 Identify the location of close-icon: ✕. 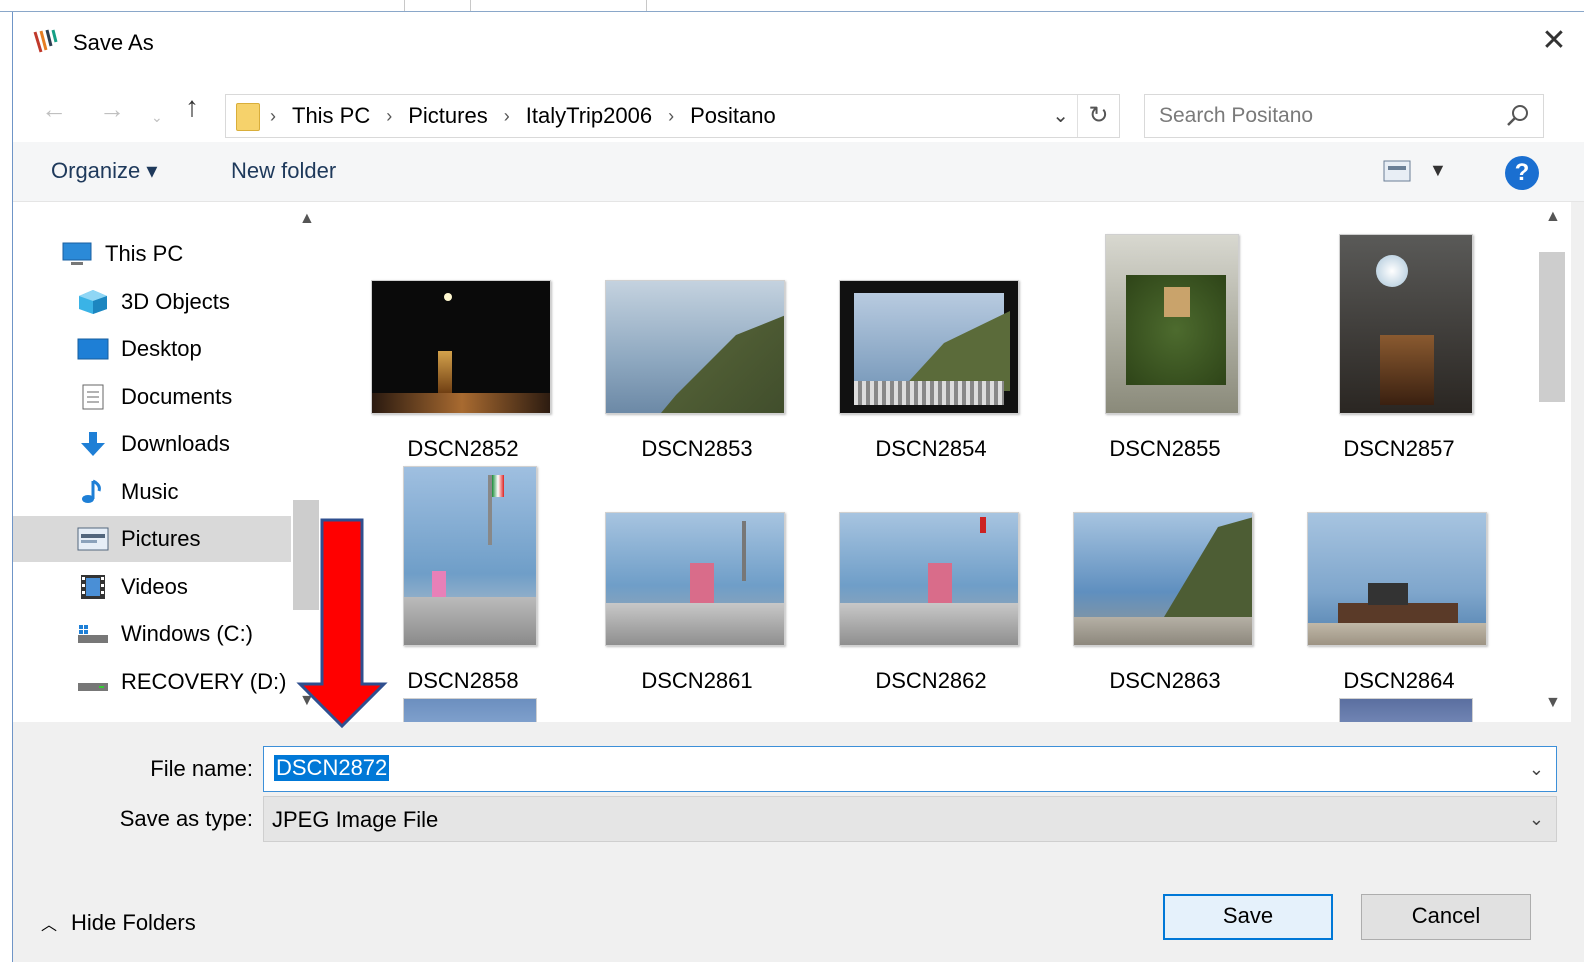
(1554, 42).